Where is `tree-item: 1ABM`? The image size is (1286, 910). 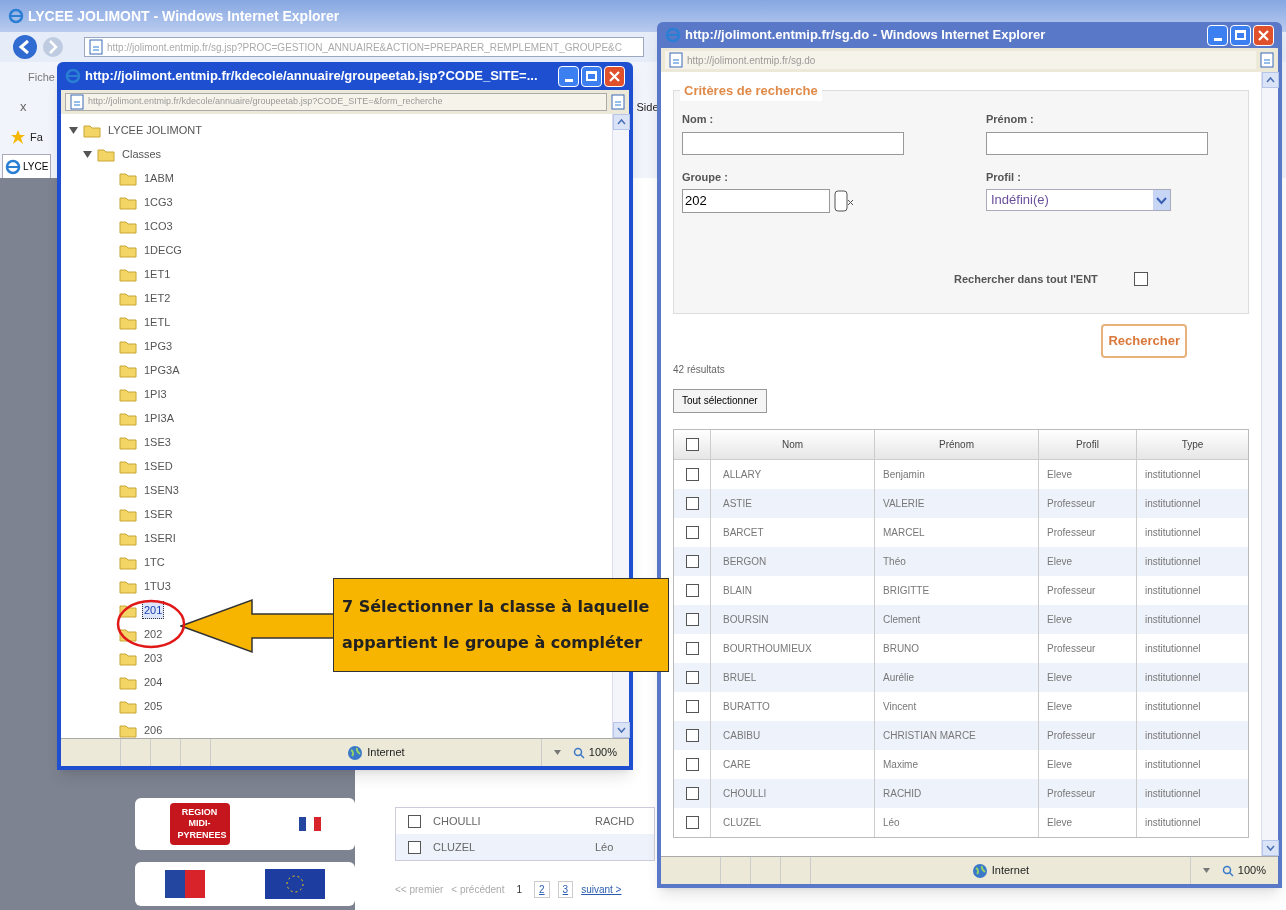
tree-item: 1ABM is located at coordinates (159, 178).